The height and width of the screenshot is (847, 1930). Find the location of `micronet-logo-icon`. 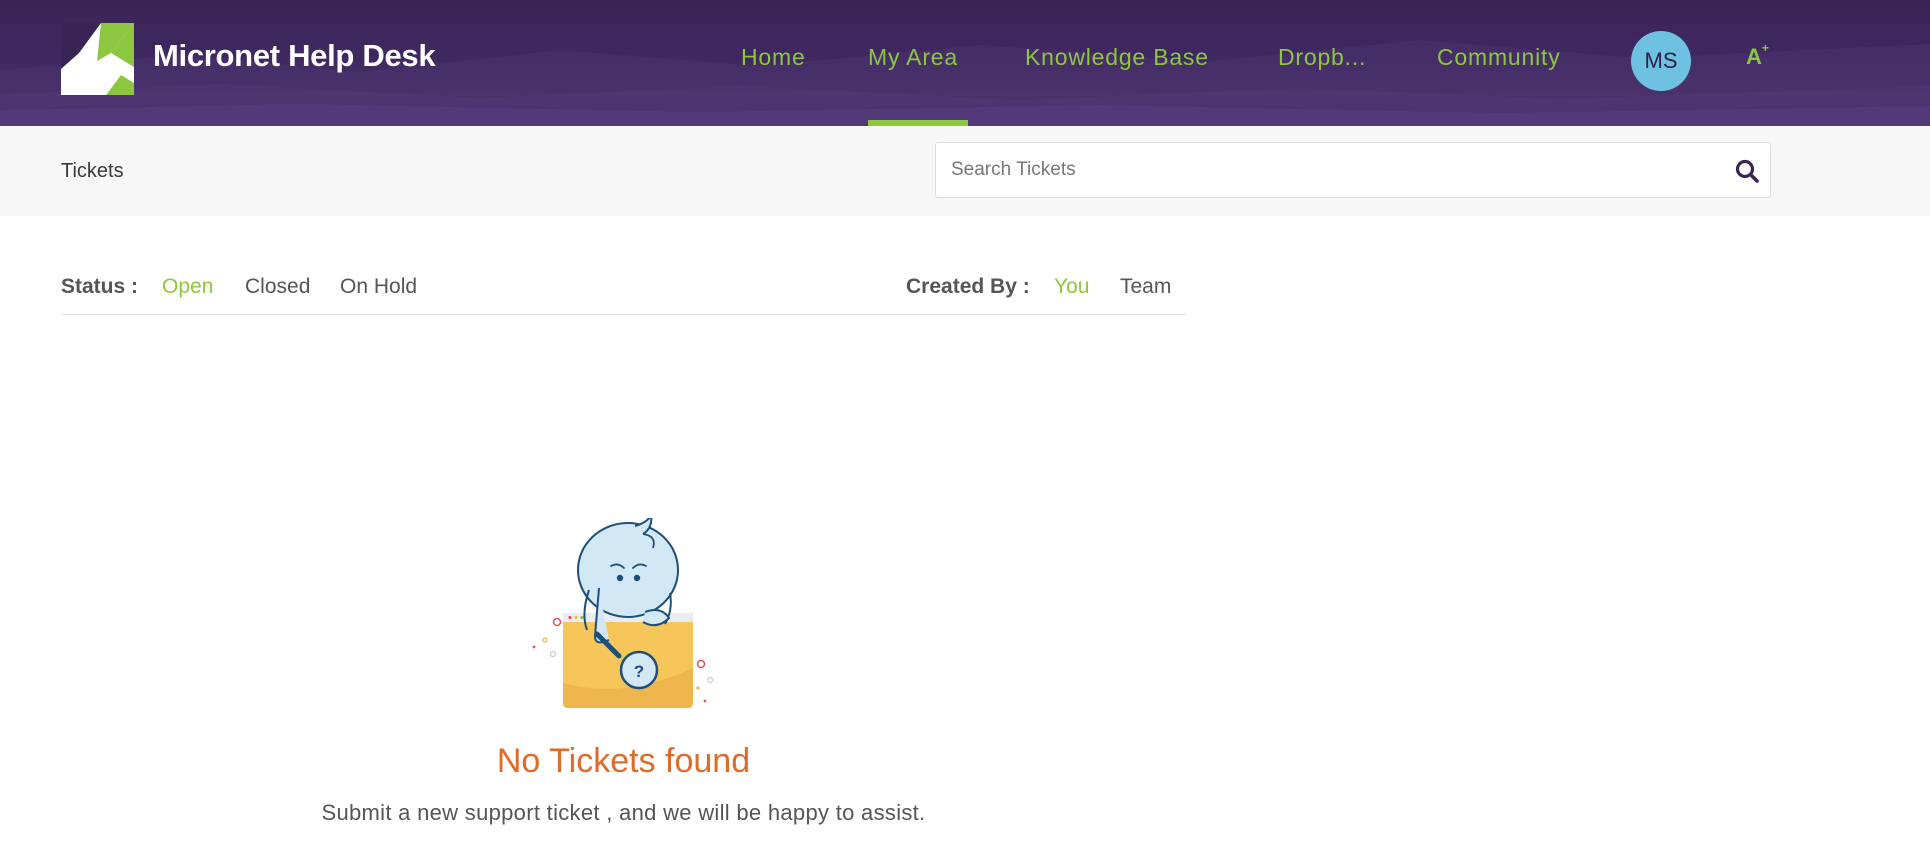

micronet-logo-icon is located at coordinates (97, 59).